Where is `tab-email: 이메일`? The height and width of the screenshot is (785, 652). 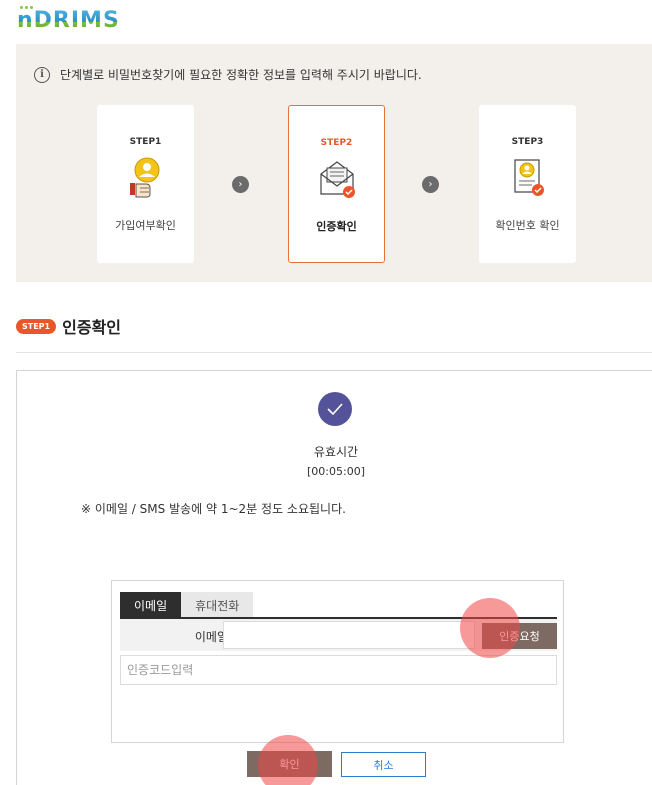 tab-email: 이메일 is located at coordinates (151, 605).